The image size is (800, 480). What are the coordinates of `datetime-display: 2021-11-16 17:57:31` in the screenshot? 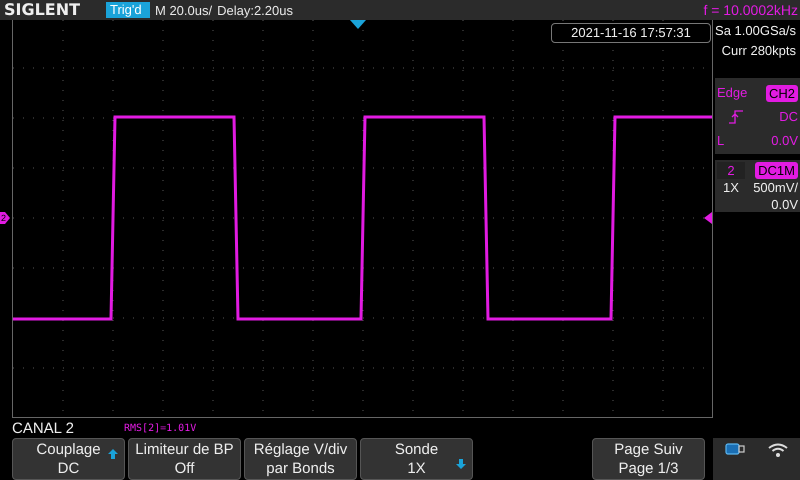 It's located at (631, 33).